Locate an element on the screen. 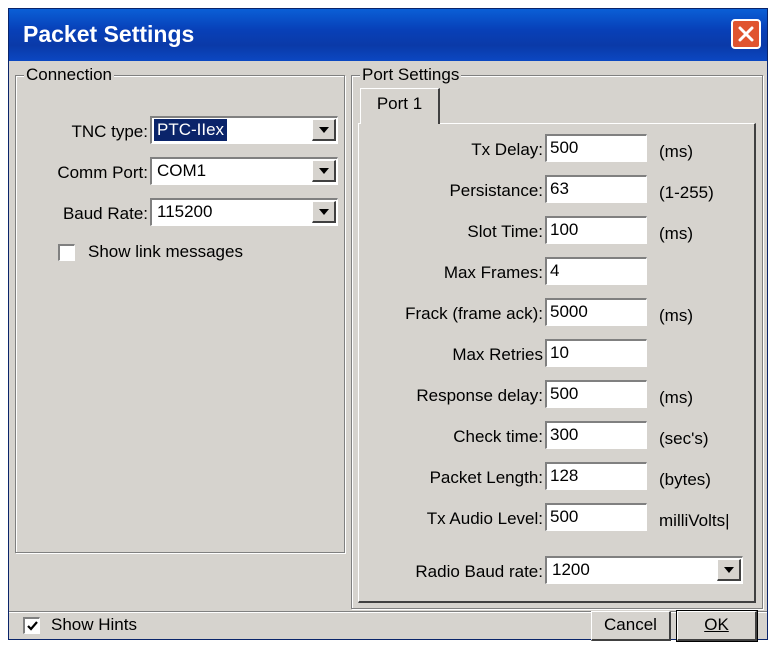  field-input: 63 is located at coordinates (596, 189).